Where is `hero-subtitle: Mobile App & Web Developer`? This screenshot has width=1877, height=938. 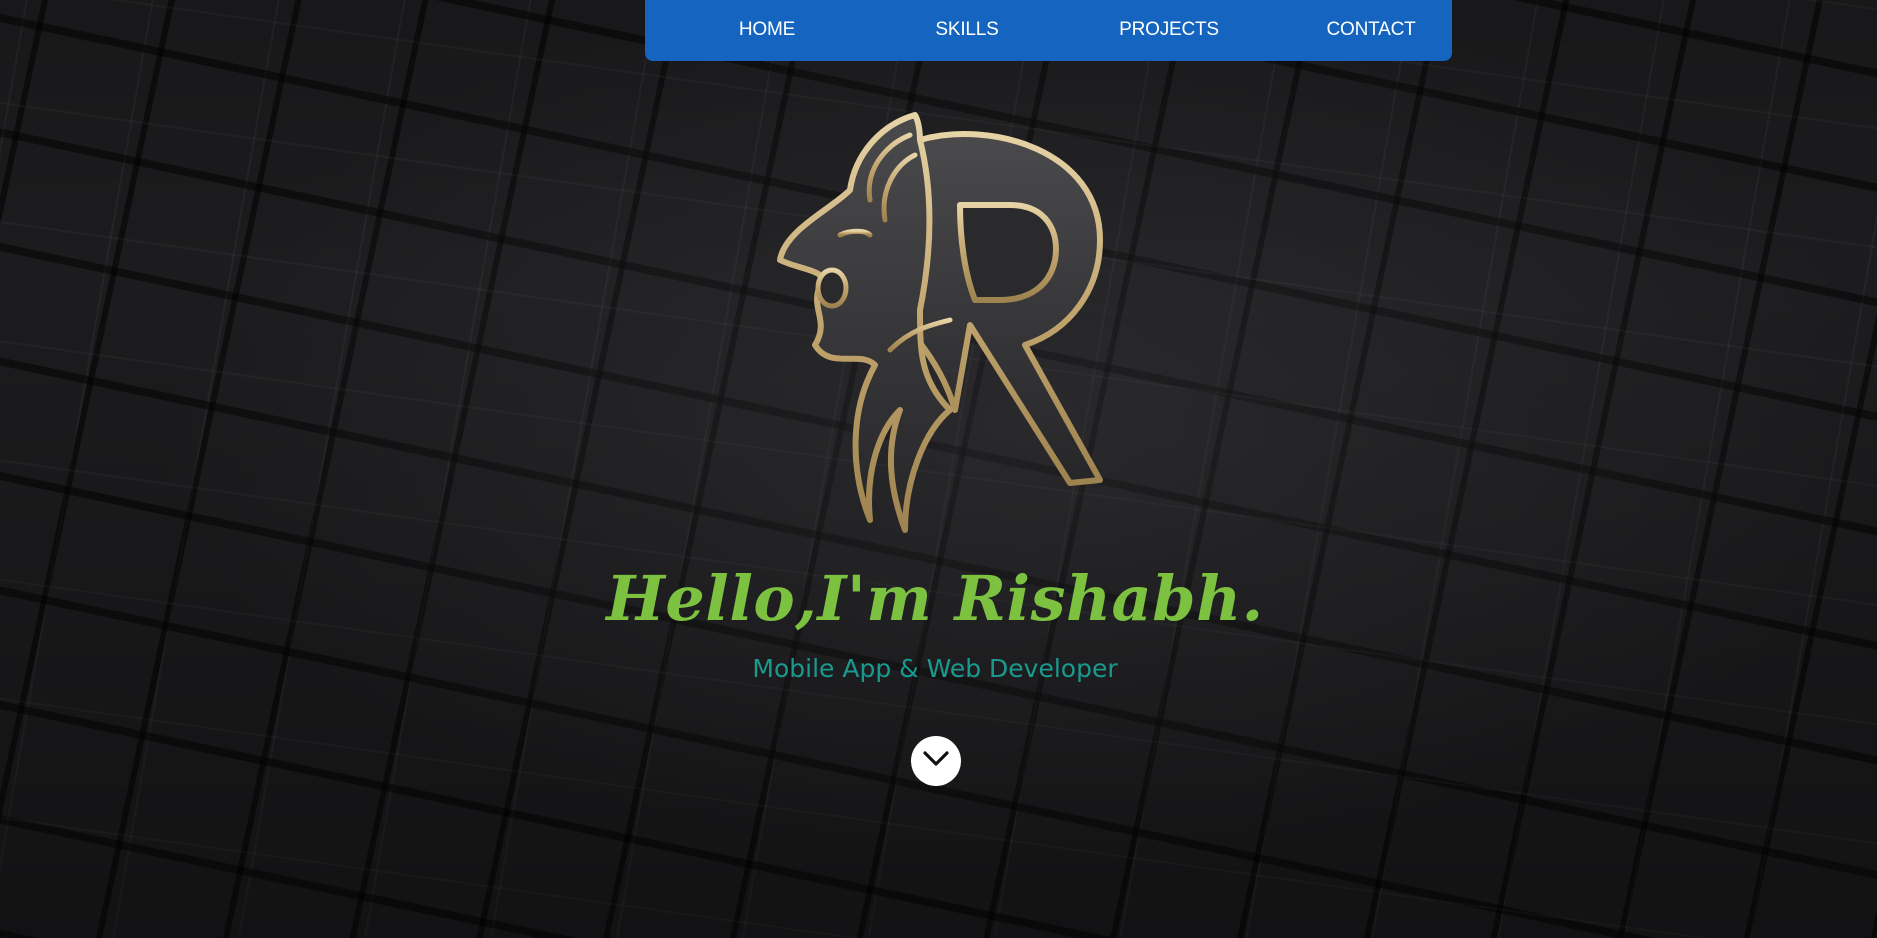 hero-subtitle: Mobile App & Web Developer is located at coordinates (935, 668).